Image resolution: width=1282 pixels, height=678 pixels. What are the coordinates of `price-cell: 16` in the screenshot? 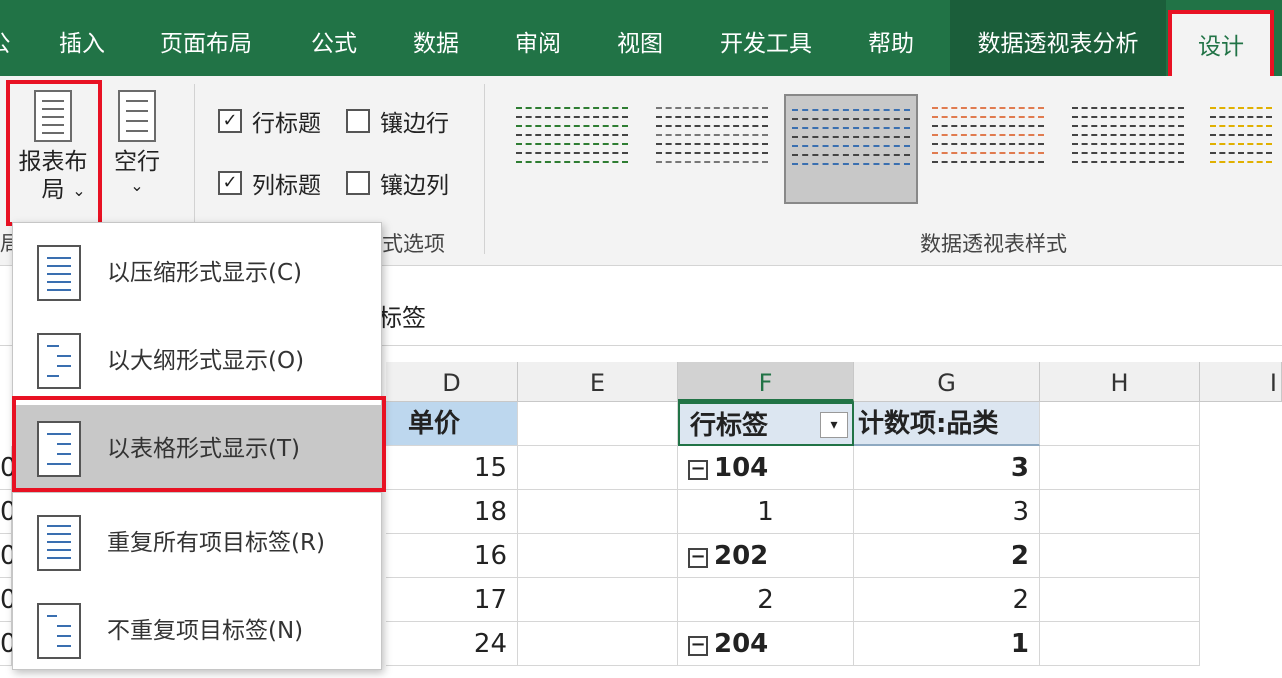 It's located at (452, 556).